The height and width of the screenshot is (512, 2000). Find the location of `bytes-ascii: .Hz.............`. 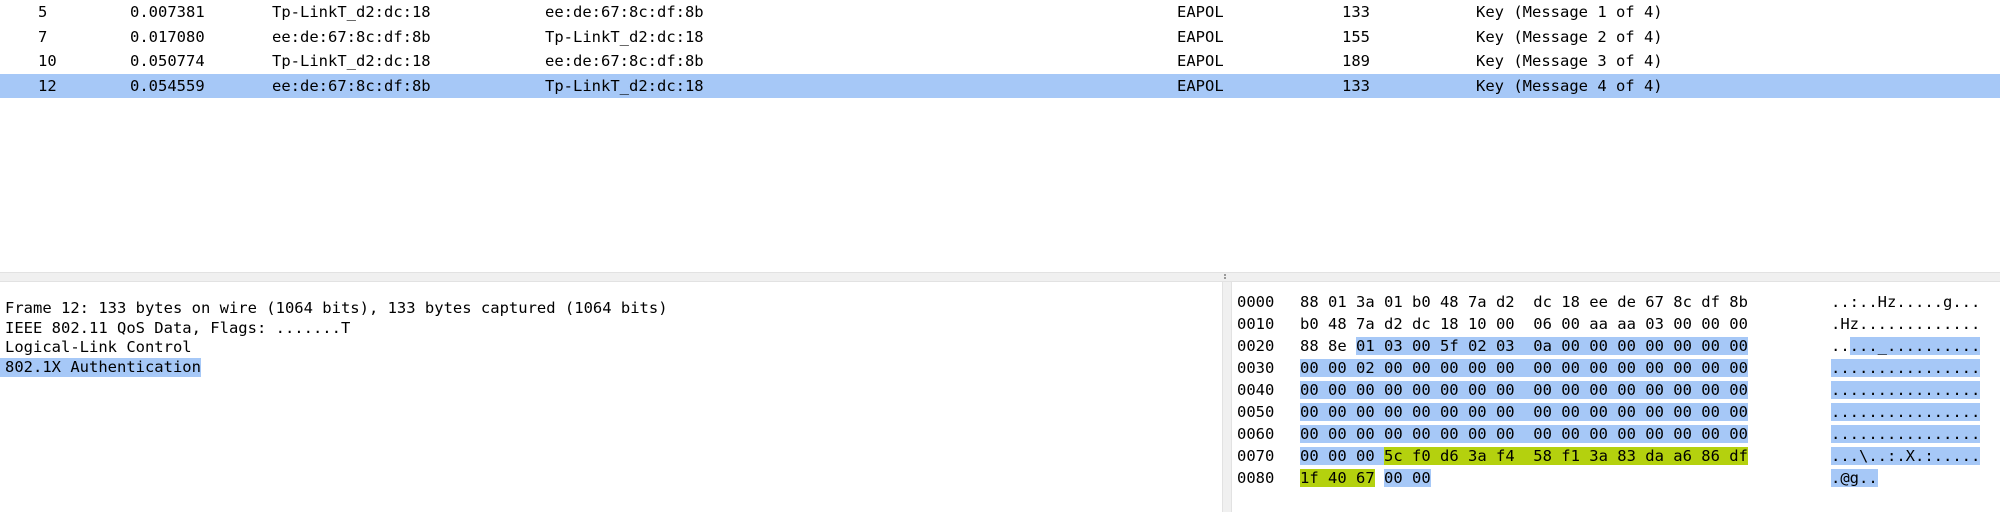

bytes-ascii: .Hz............. is located at coordinates (1905, 324).